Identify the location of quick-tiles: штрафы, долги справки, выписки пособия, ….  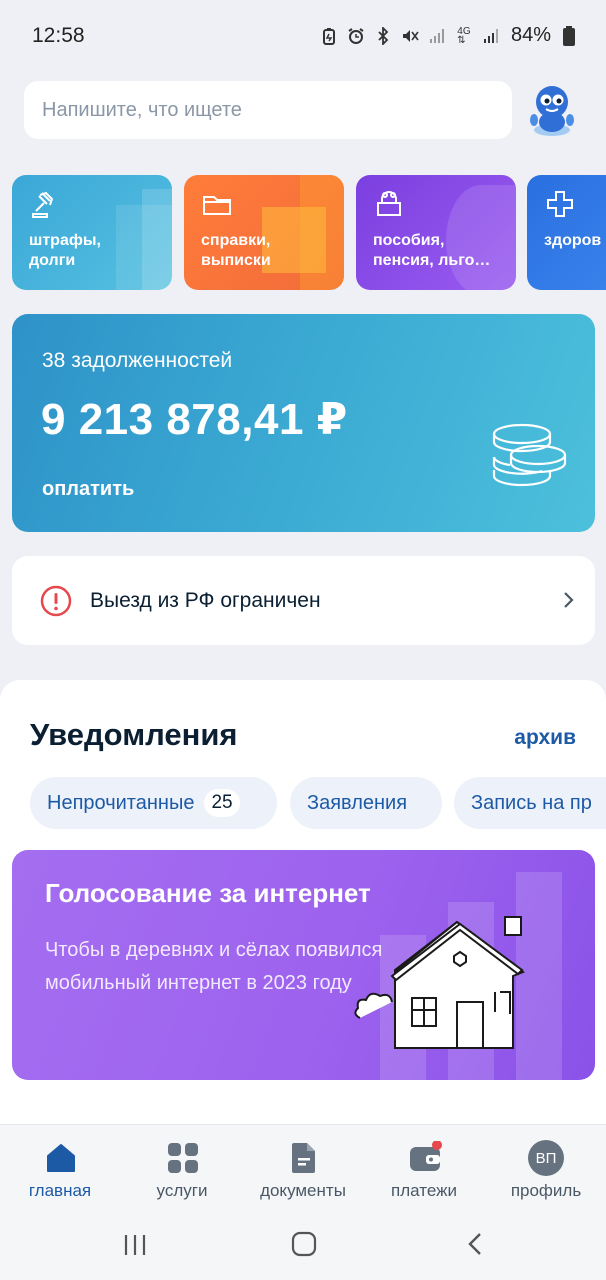
(309, 233).